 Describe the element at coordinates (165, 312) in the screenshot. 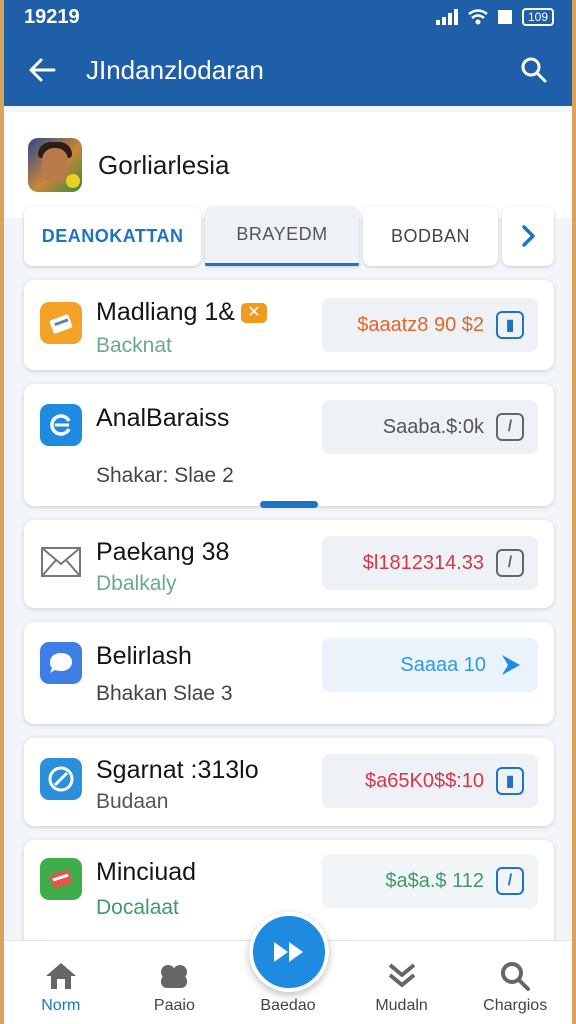

I see `item-name: Madliang 1&` at that location.